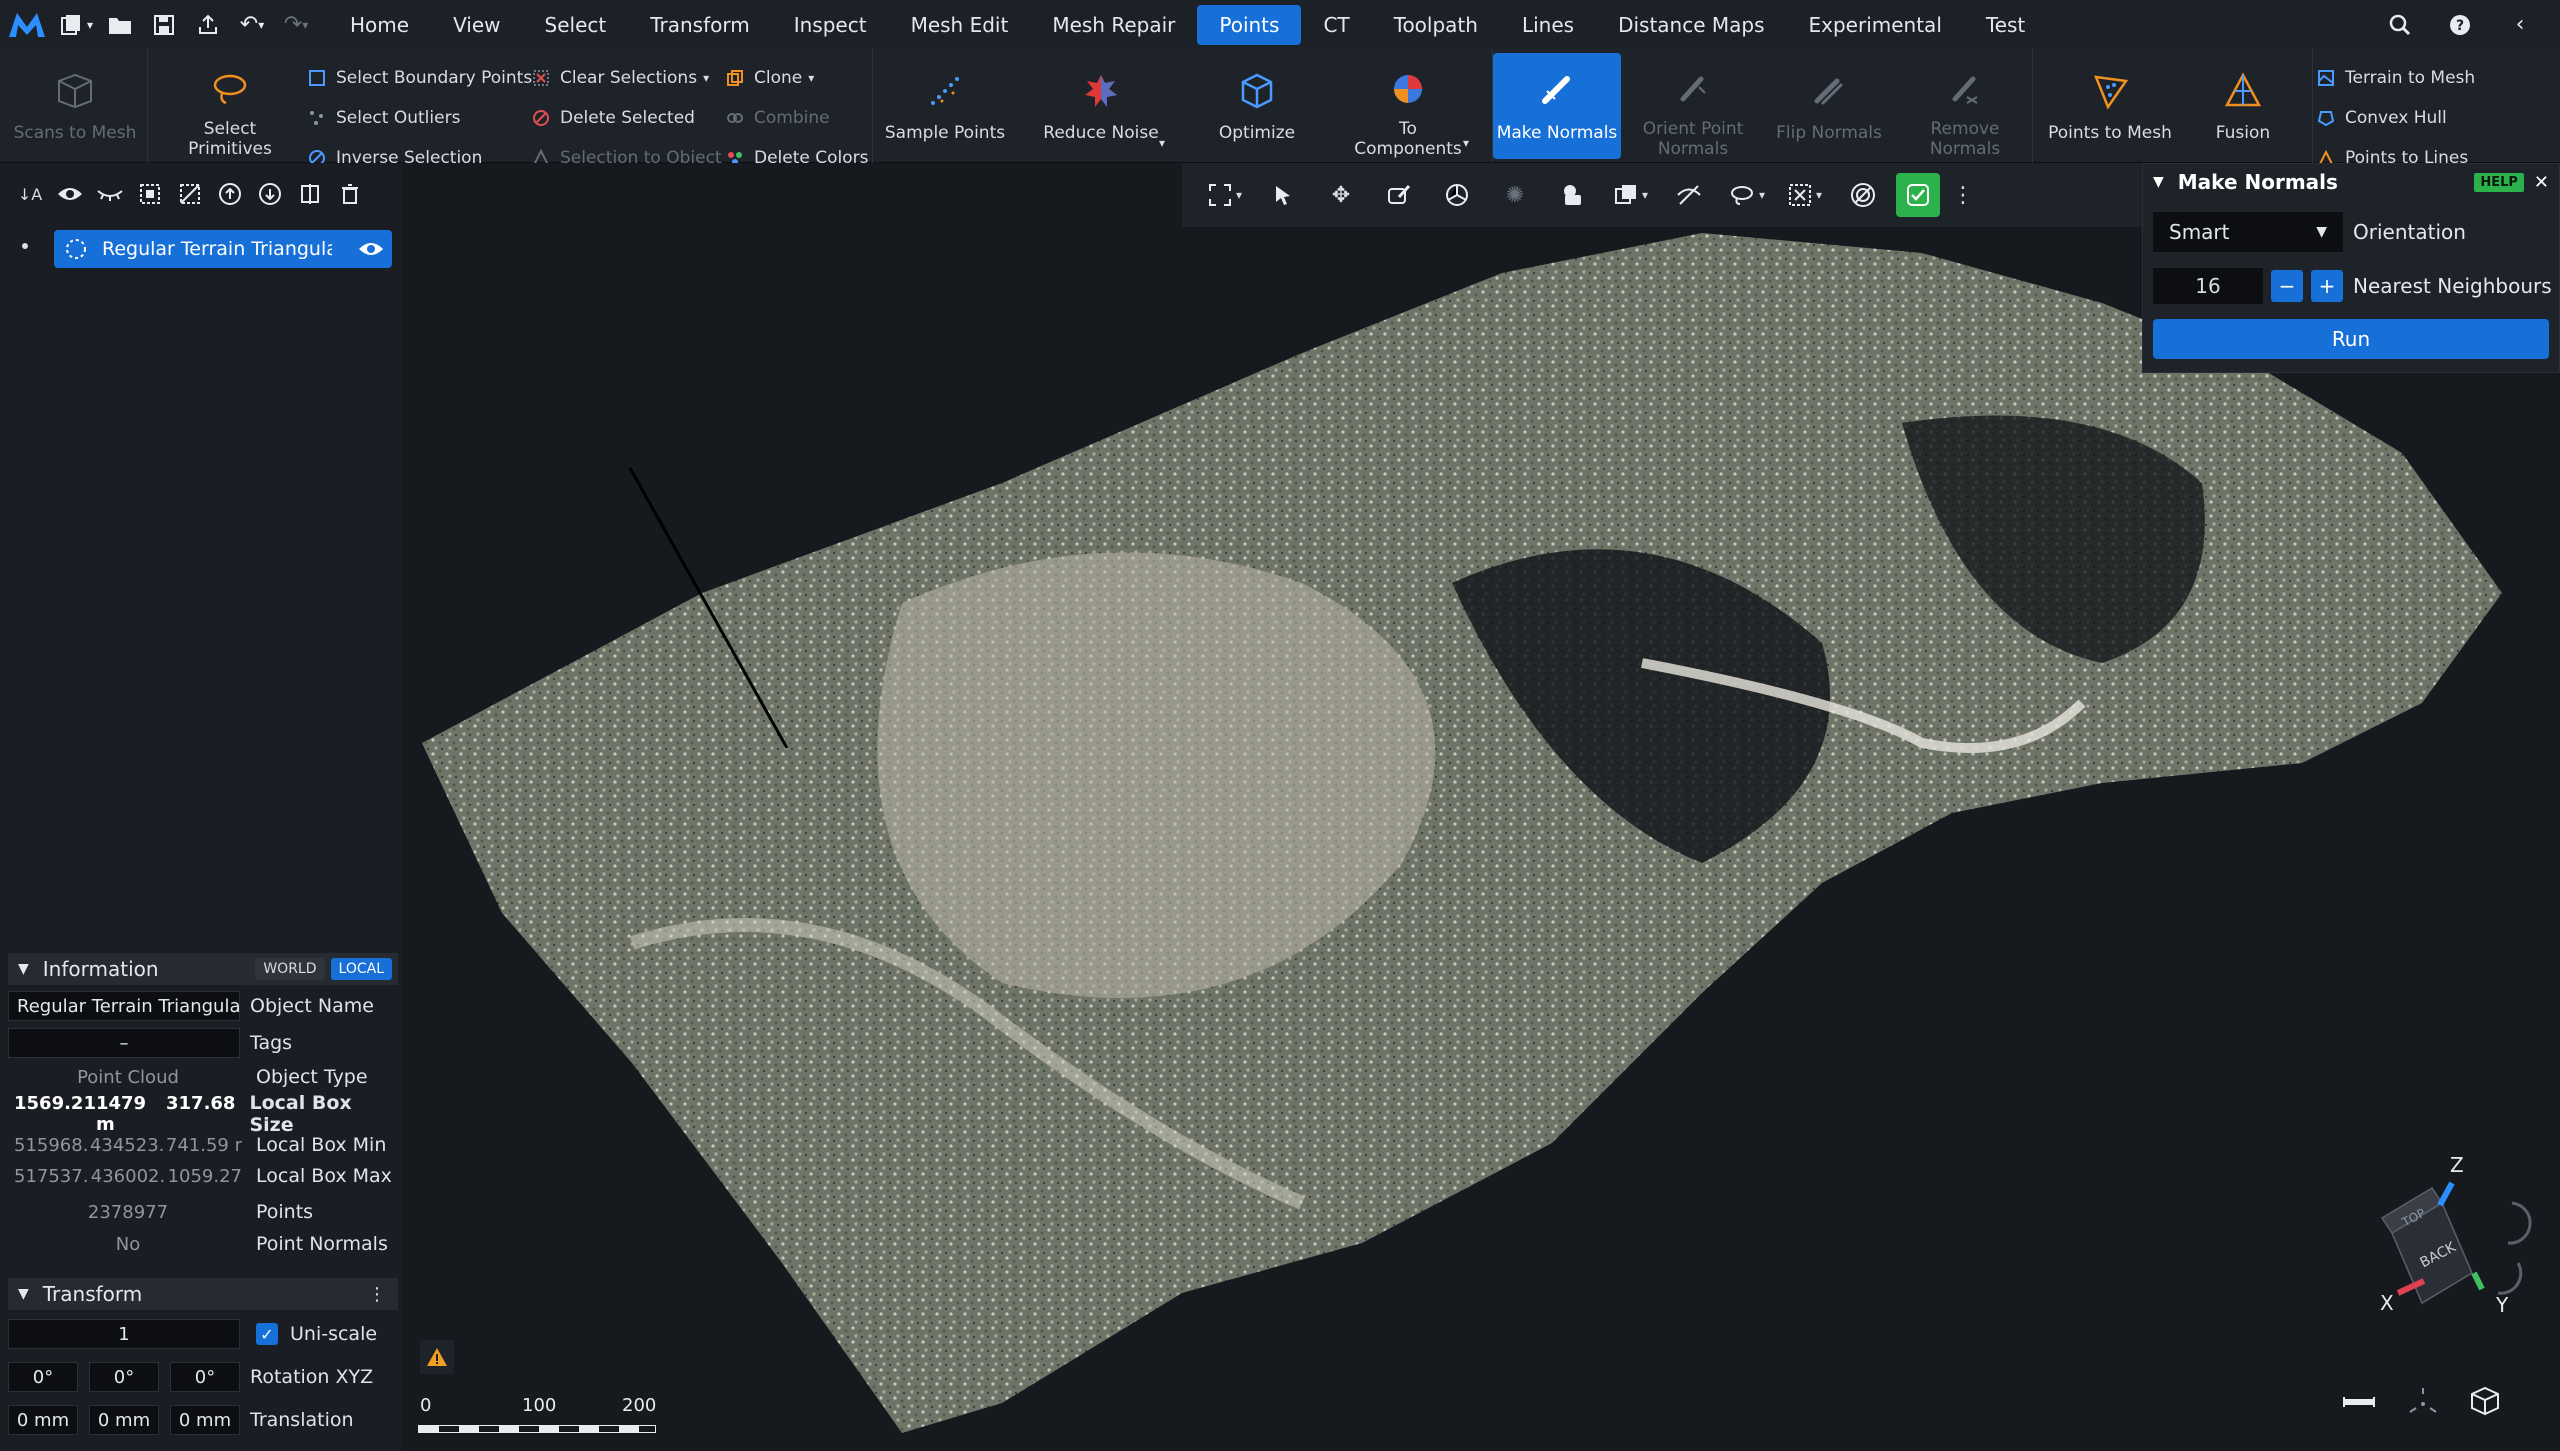  Describe the element at coordinates (1341, 195) in the screenshot. I see `move-icon: ✥` at that location.